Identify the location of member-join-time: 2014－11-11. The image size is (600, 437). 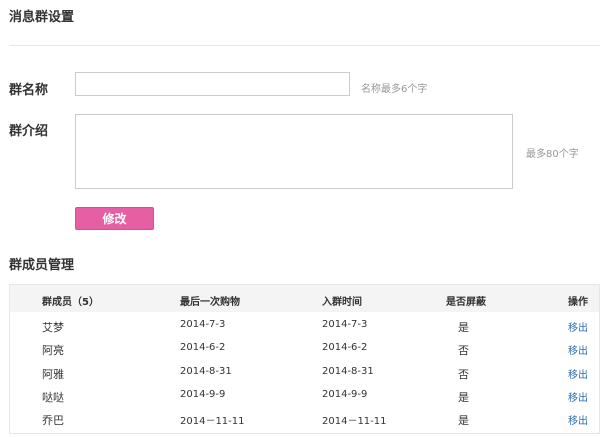
(354, 421).